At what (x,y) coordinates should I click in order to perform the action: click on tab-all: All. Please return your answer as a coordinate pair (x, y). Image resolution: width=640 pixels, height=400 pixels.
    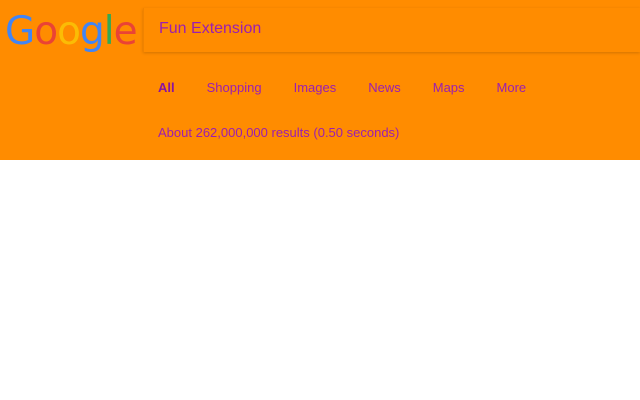
    Looking at the image, I should click on (166, 88).